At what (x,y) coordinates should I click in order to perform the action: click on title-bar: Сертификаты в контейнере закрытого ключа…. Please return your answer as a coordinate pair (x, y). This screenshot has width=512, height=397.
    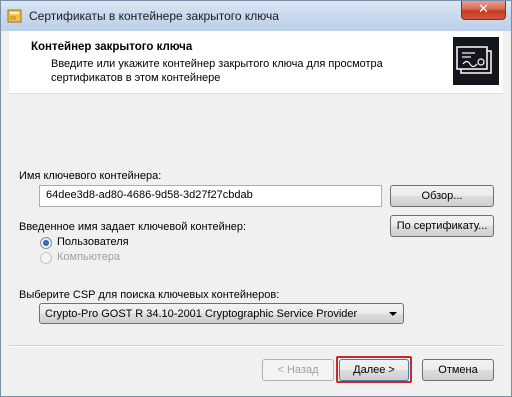
    Looking at the image, I should click on (256, 16).